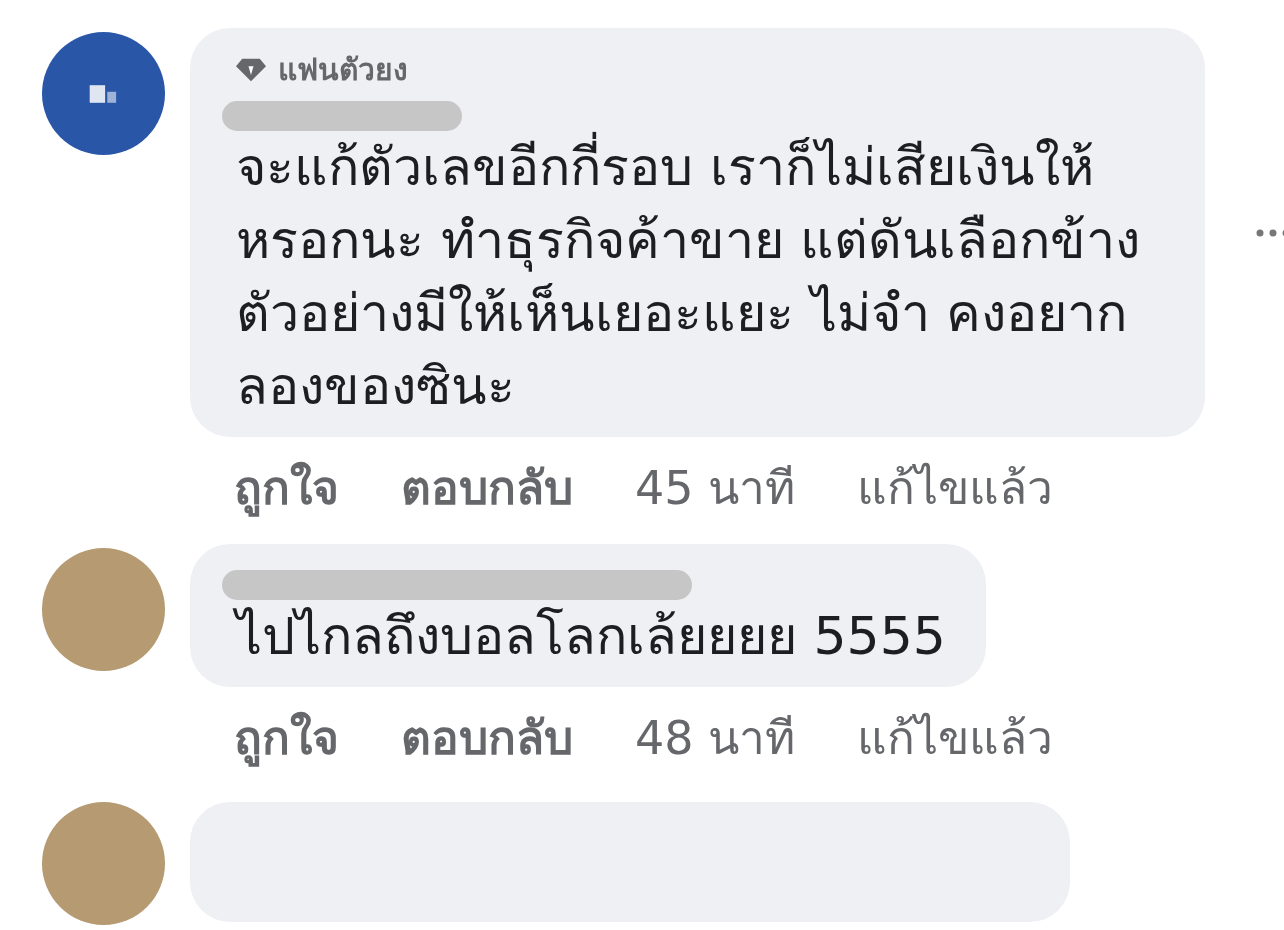  What do you see at coordinates (1269, 232) in the screenshot?
I see `more-options-icon` at bounding box center [1269, 232].